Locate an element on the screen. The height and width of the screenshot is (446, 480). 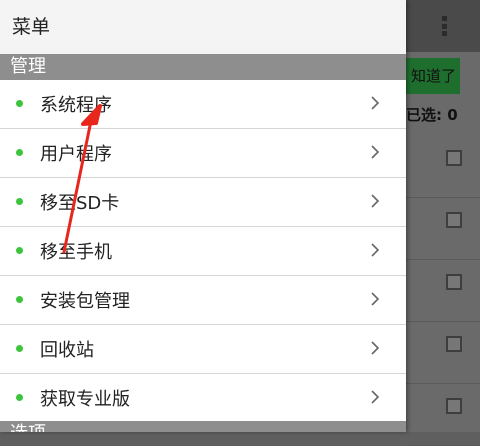
app-list is located at coordinates (443, 291).